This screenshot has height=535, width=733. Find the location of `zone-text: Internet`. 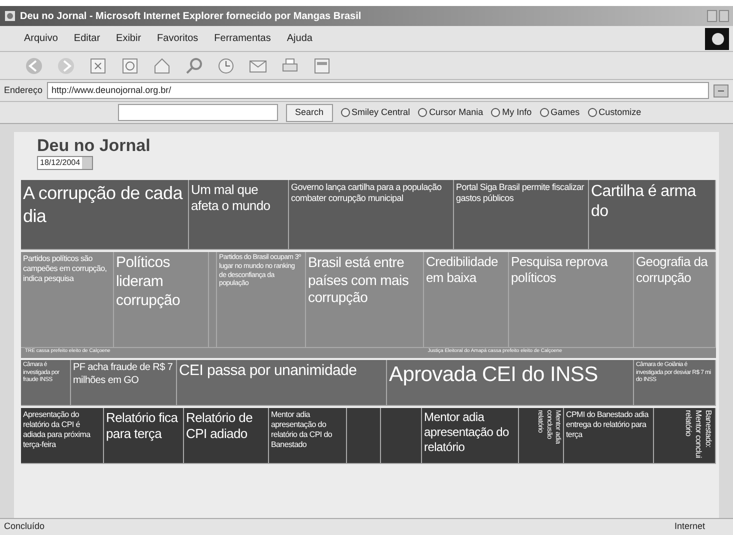

zone-text: Internet is located at coordinates (689, 527).